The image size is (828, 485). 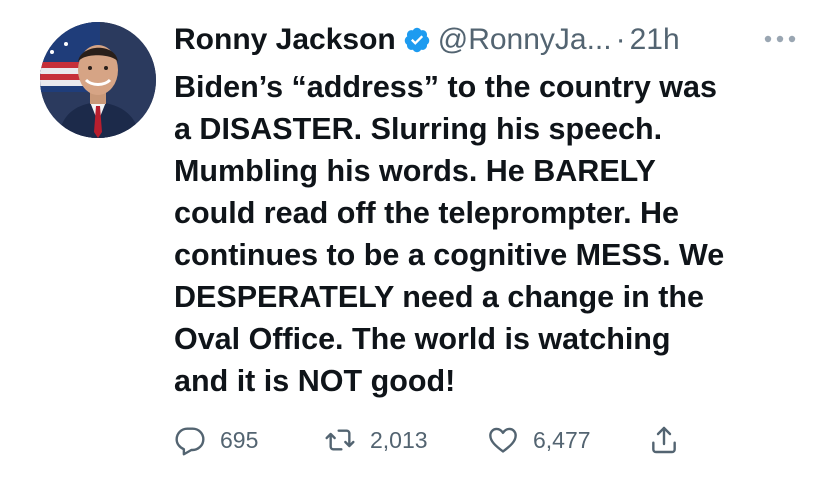 I want to click on author-name: Ronny Jackson, so click(x=285, y=40).